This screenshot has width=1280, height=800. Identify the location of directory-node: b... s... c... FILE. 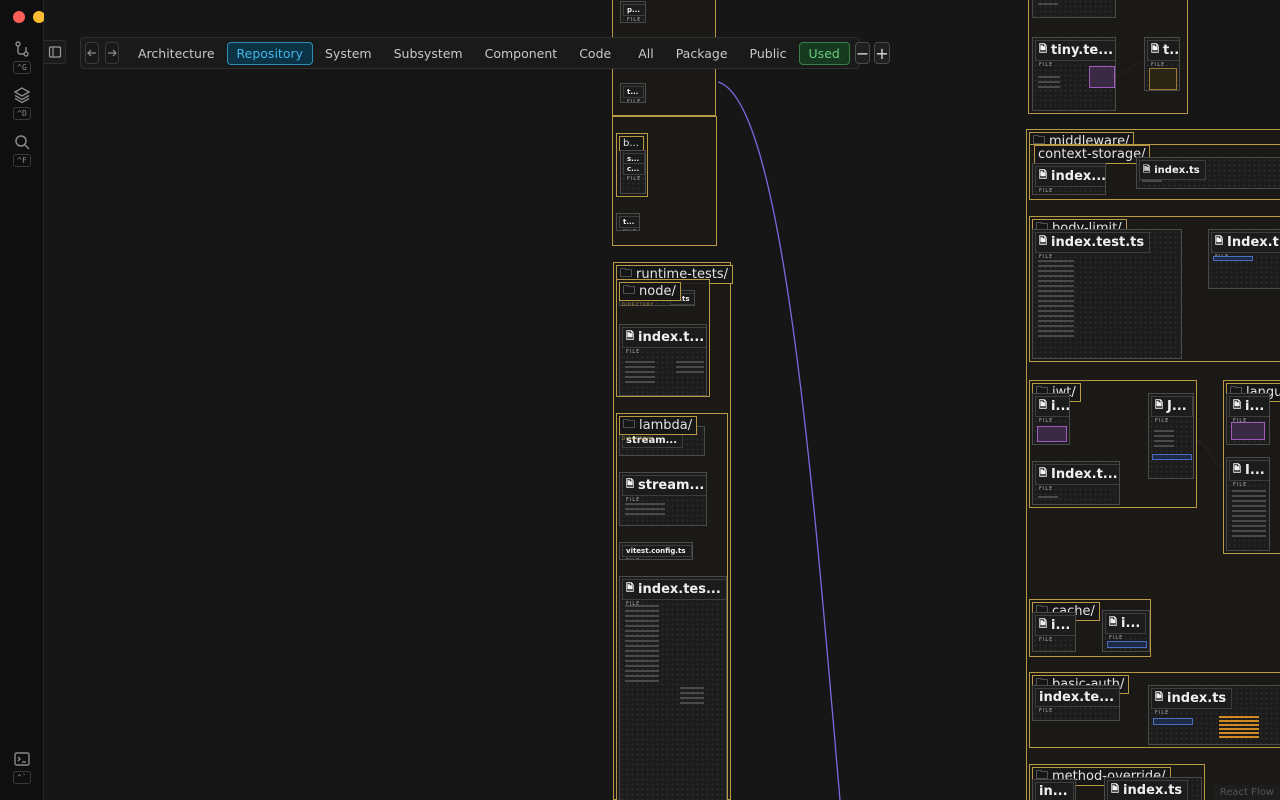
(632, 165).